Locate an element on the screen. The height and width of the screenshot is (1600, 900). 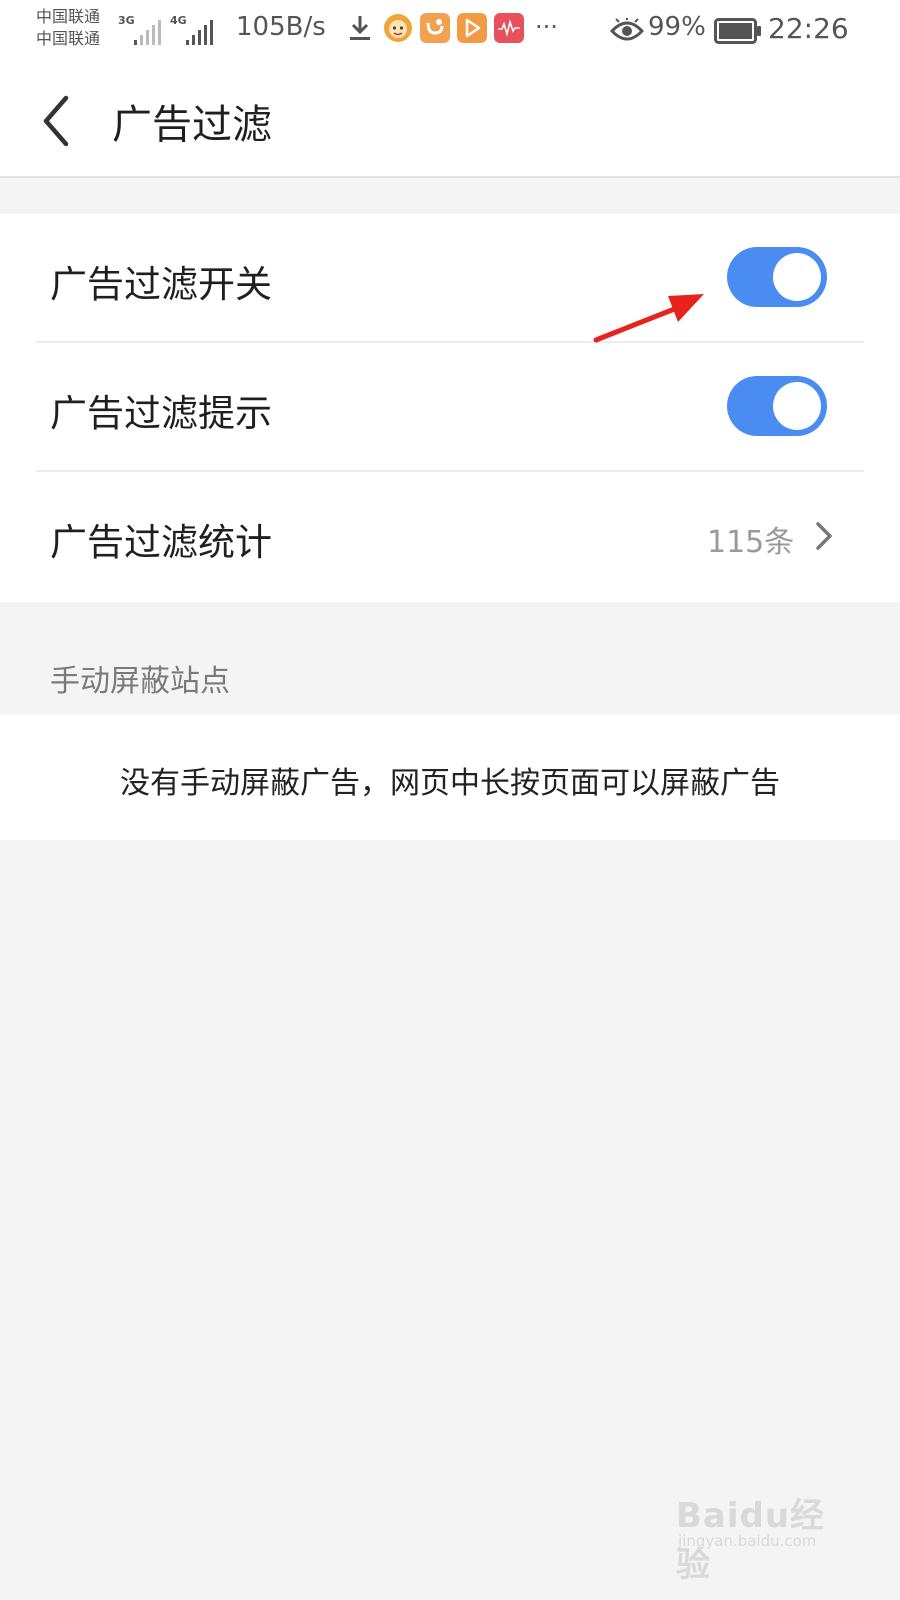
status-bar: 中国联通 中国联通 3G 4G 105B/s ··· 99% 22:26 is located at coordinates (450, 32).